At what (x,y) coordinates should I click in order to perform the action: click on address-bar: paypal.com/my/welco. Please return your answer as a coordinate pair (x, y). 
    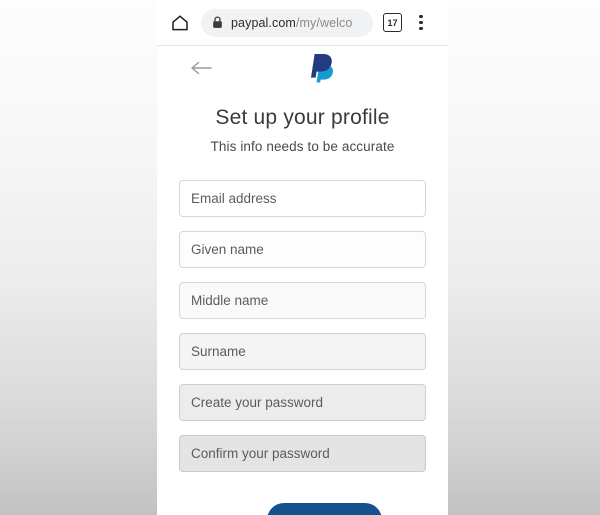
    Looking at the image, I should click on (287, 22).